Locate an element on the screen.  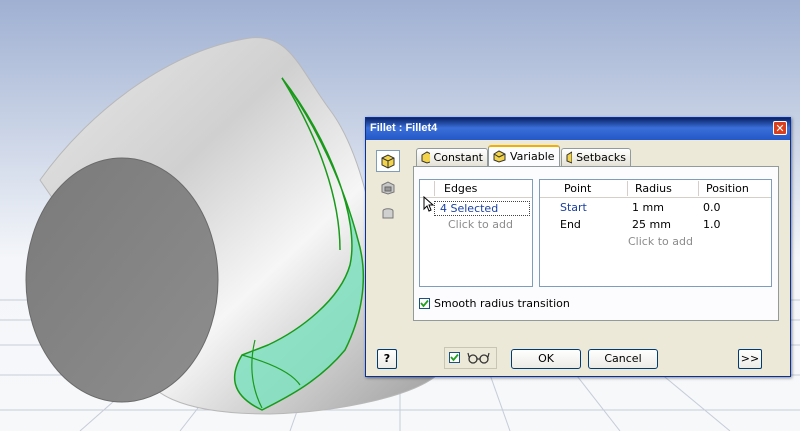
edges-header: Edges is located at coordinates (476, 189).